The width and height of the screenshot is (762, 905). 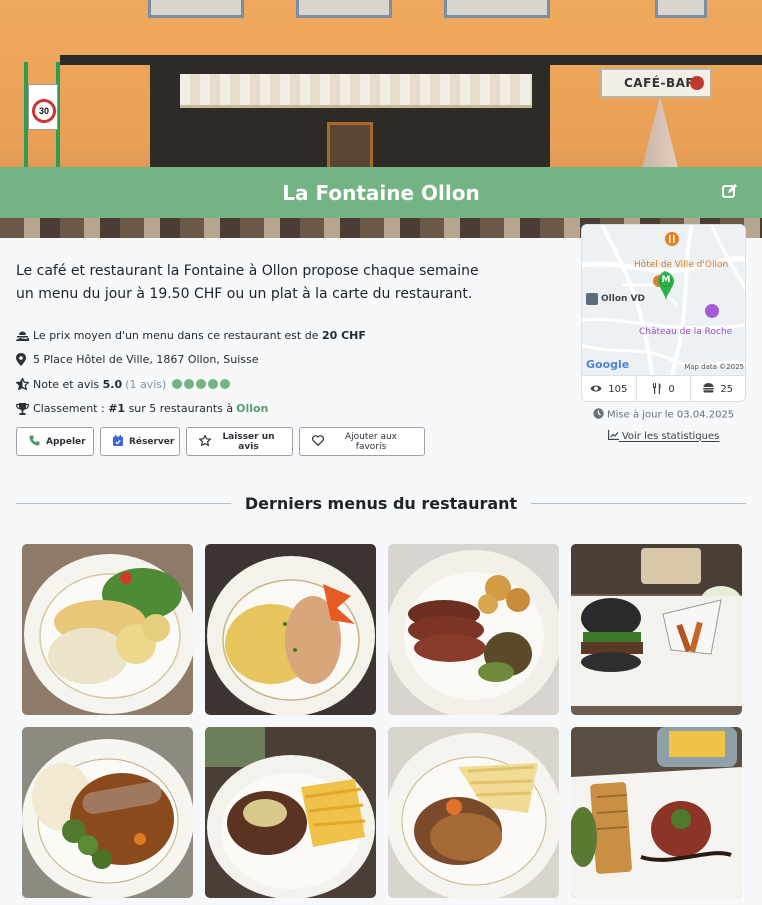 I want to click on dishes-stat: 25, so click(x=718, y=388).